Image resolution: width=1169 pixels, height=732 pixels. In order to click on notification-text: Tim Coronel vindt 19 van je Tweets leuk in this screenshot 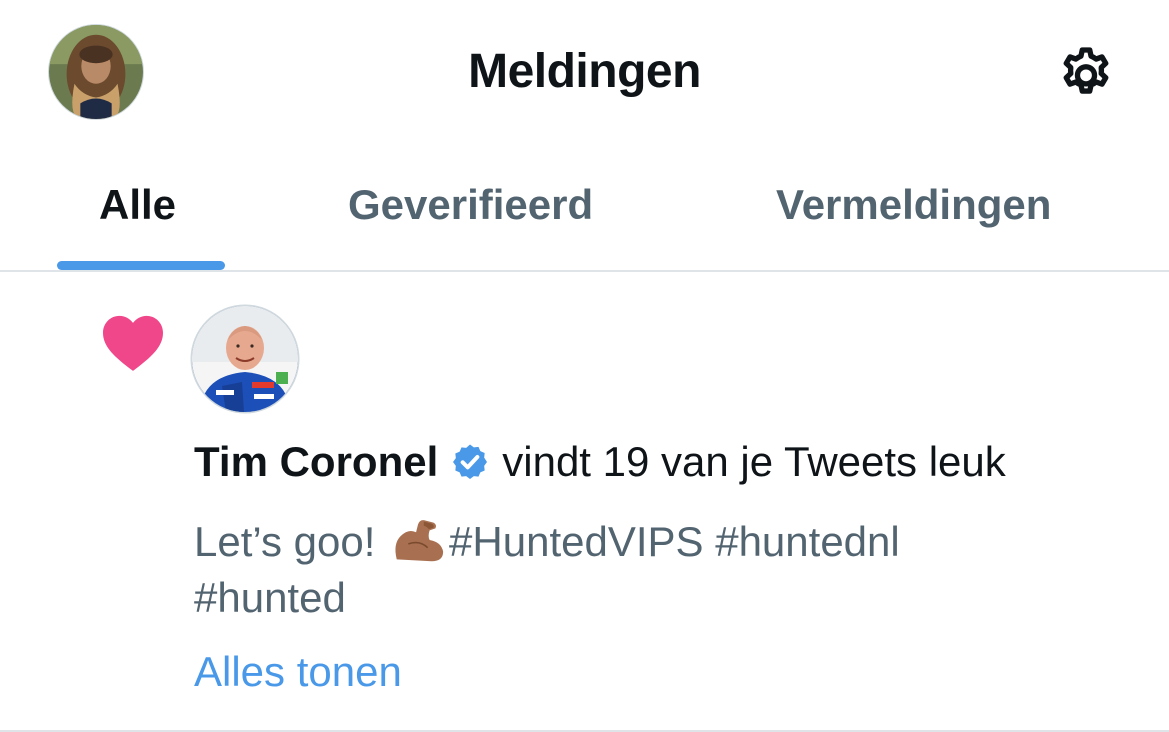, I will do `click(600, 462)`.